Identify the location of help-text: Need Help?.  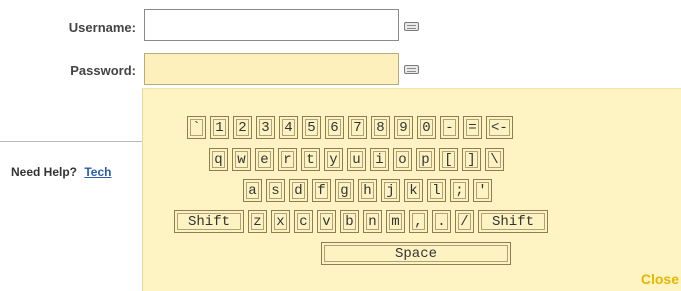
(44, 172).